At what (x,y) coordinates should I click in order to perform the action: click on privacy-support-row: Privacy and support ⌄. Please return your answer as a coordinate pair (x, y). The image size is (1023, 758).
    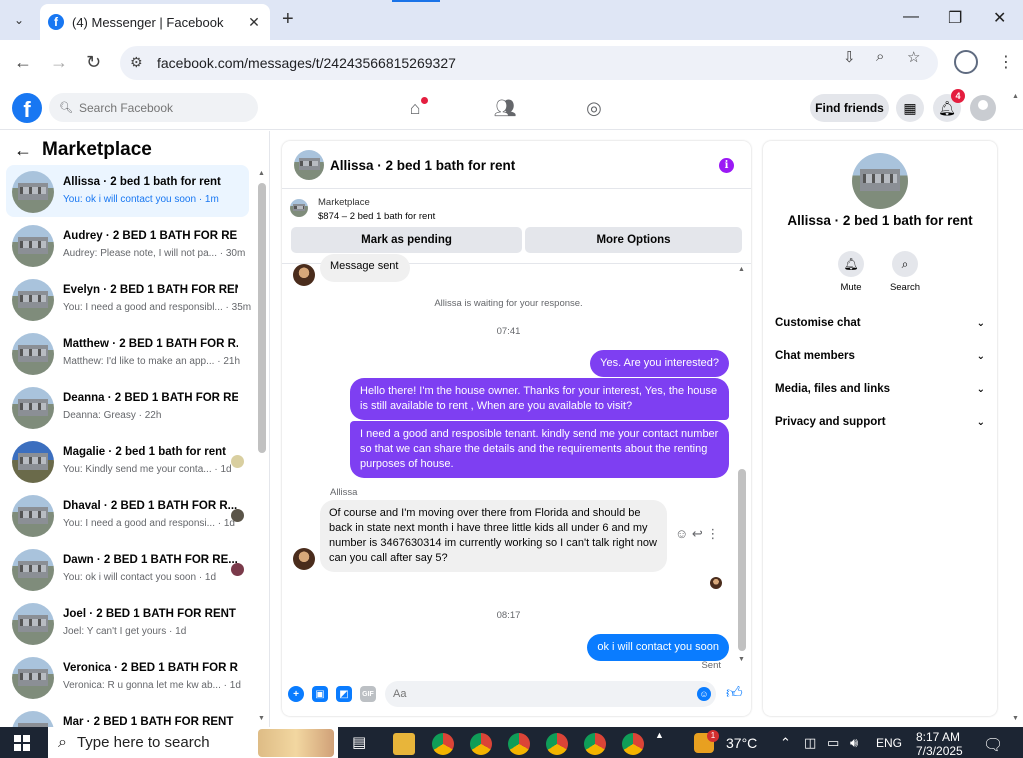
    Looking at the image, I should click on (880, 422).